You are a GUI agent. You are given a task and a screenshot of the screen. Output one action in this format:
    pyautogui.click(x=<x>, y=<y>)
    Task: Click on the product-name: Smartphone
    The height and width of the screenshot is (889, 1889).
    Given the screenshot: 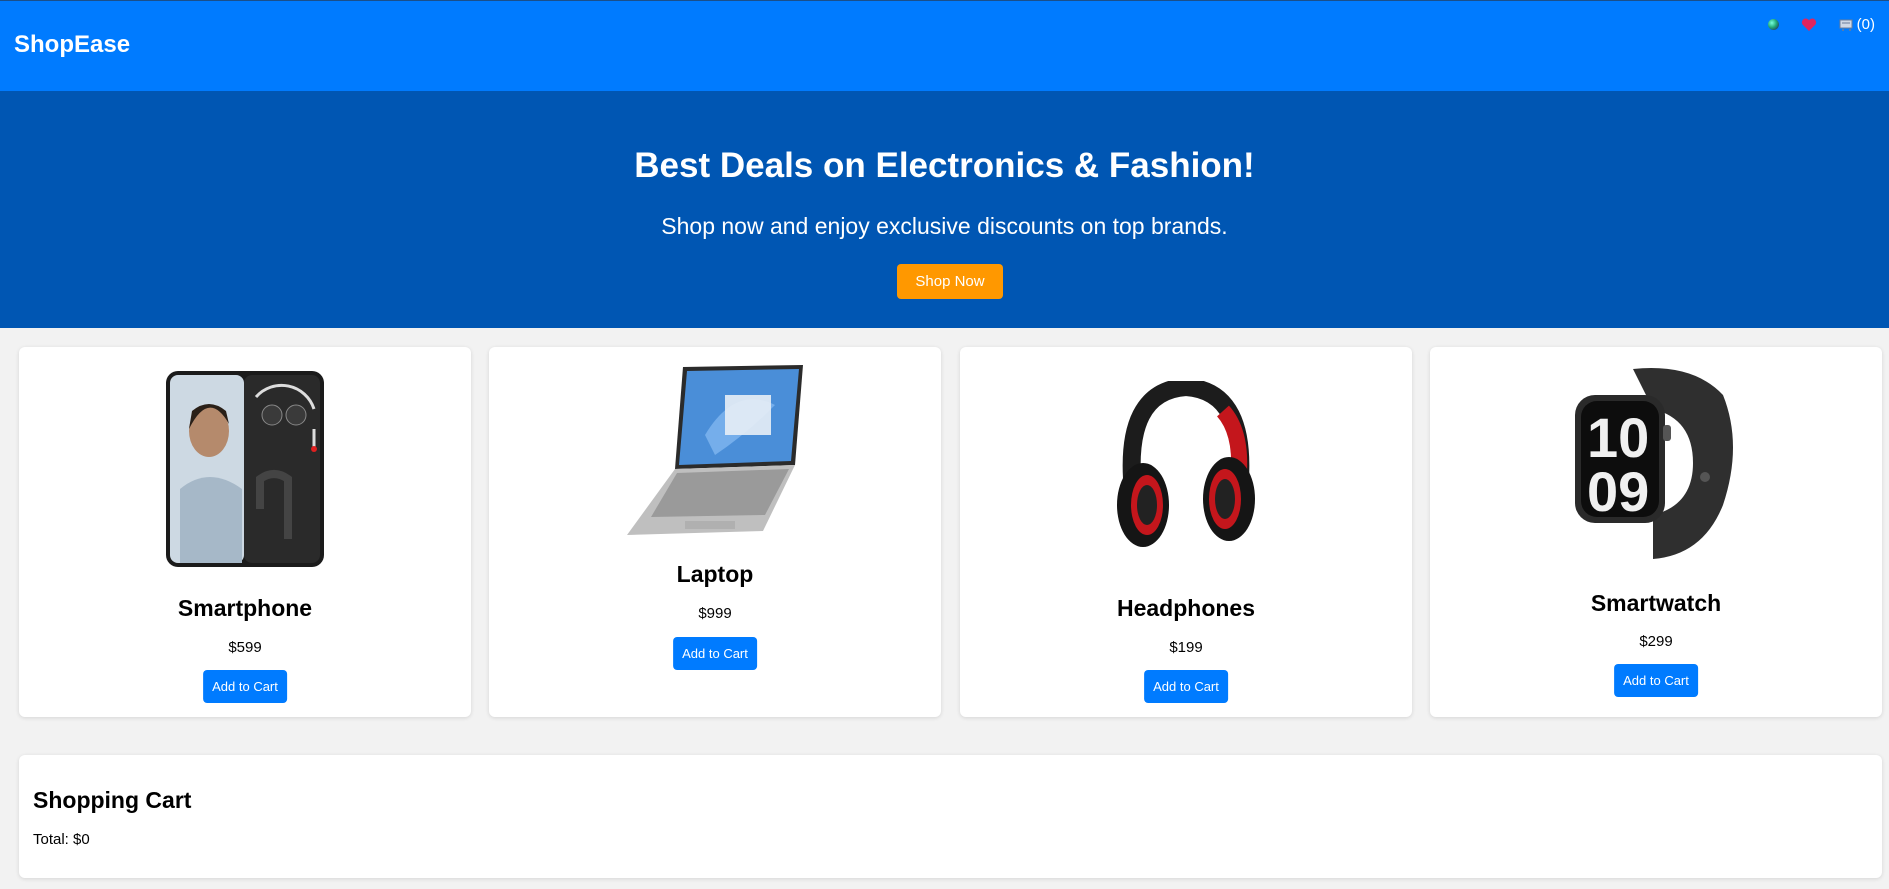 What is the action you would take?
    pyautogui.click(x=245, y=608)
    